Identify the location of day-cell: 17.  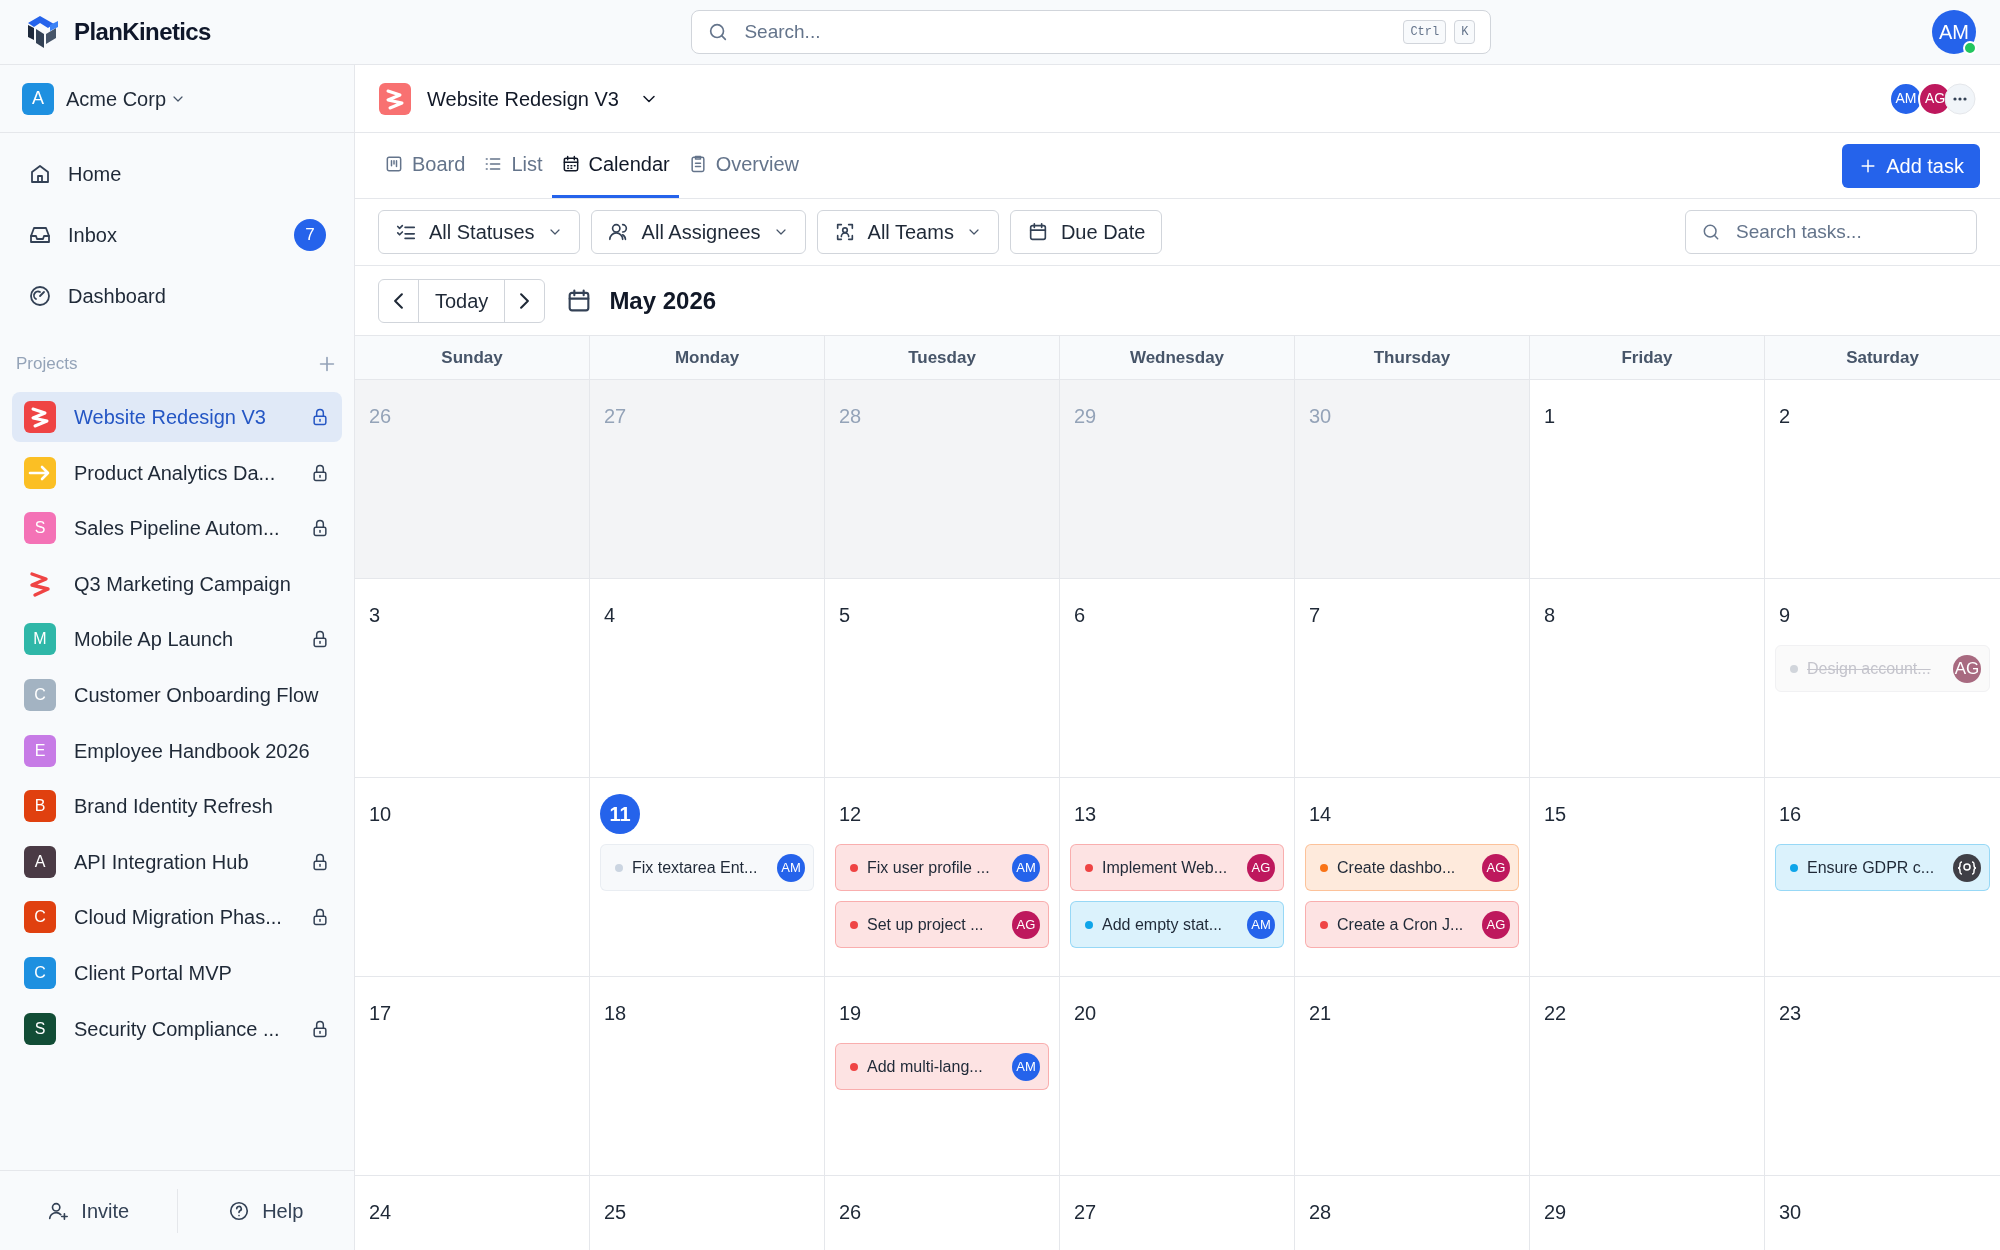
(472, 1076).